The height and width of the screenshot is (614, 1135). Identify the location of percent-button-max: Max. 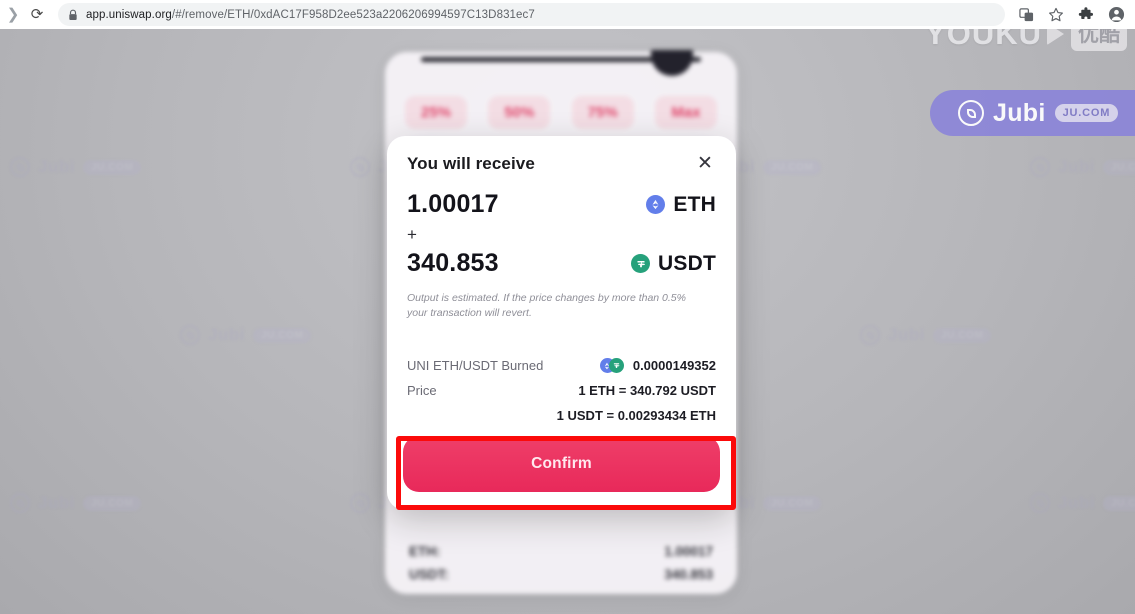
(685, 112).